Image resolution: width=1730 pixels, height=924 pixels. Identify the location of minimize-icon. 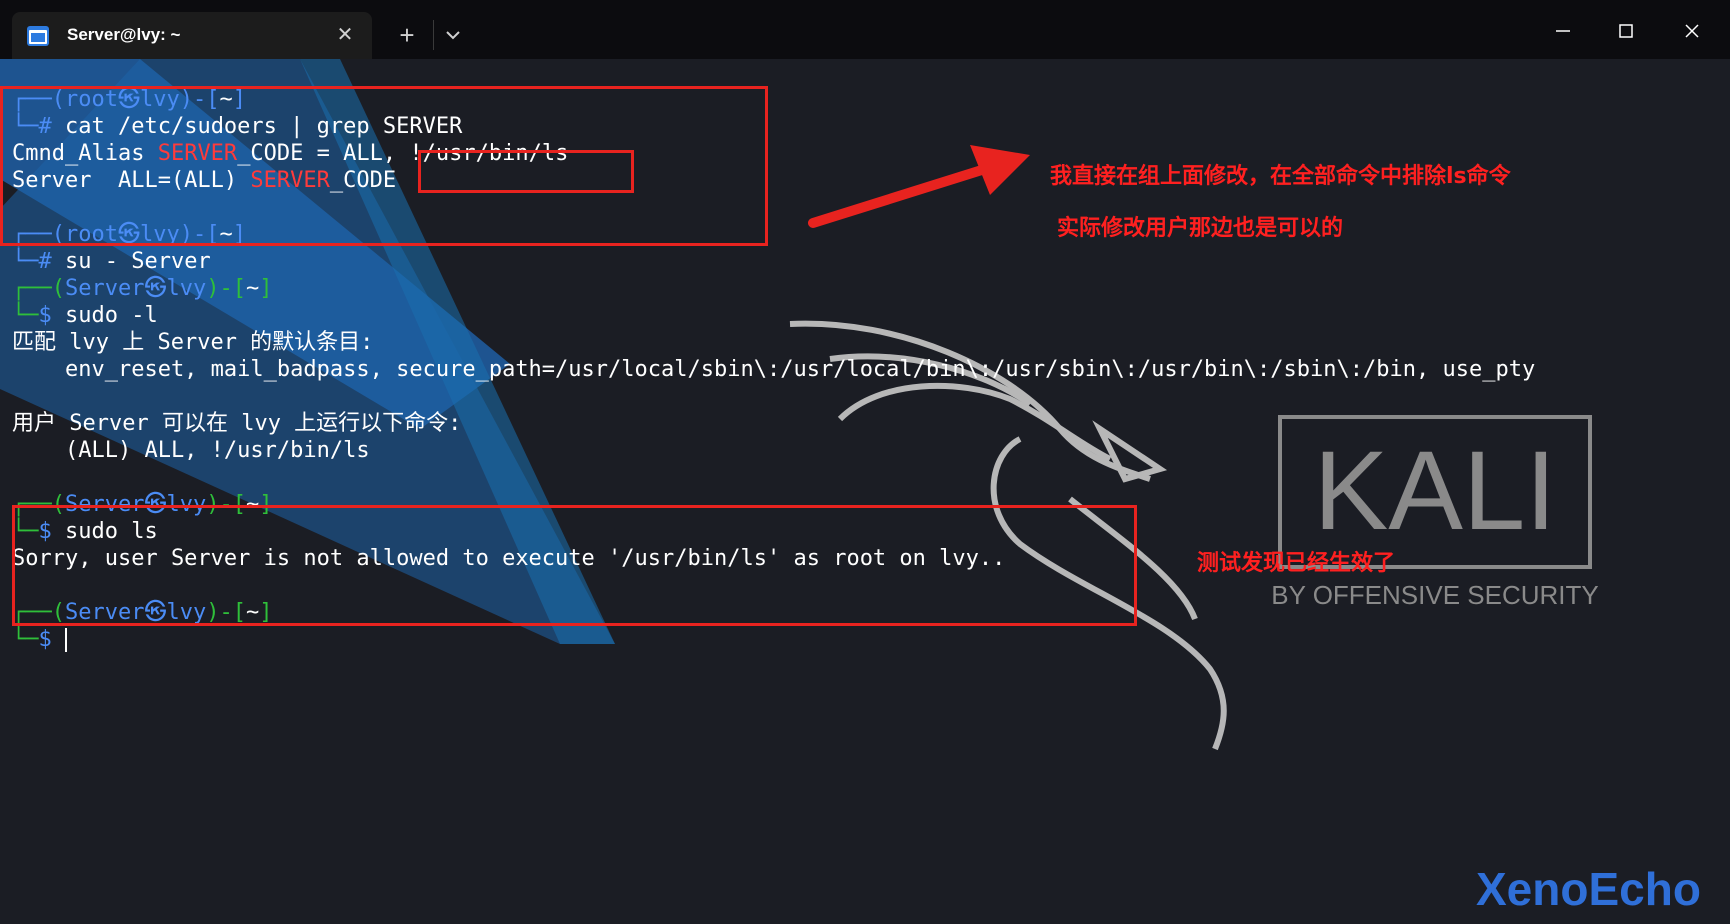
(1563, 31).